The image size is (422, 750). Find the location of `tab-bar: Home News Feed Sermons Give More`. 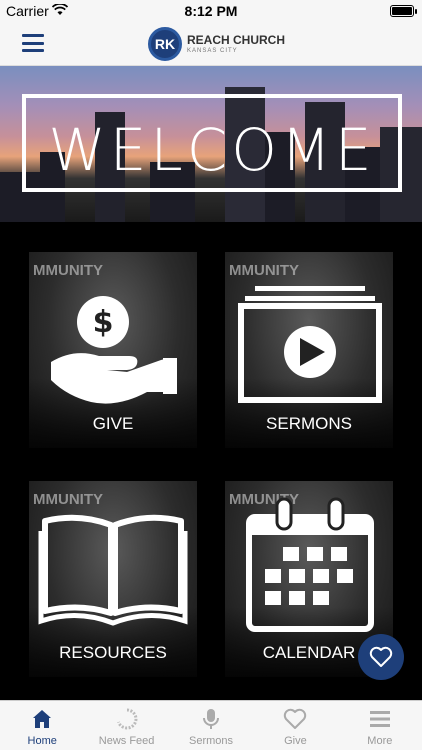

tab-bar: Home News Feed Sermons Give More is located at coordinates (211, 725).